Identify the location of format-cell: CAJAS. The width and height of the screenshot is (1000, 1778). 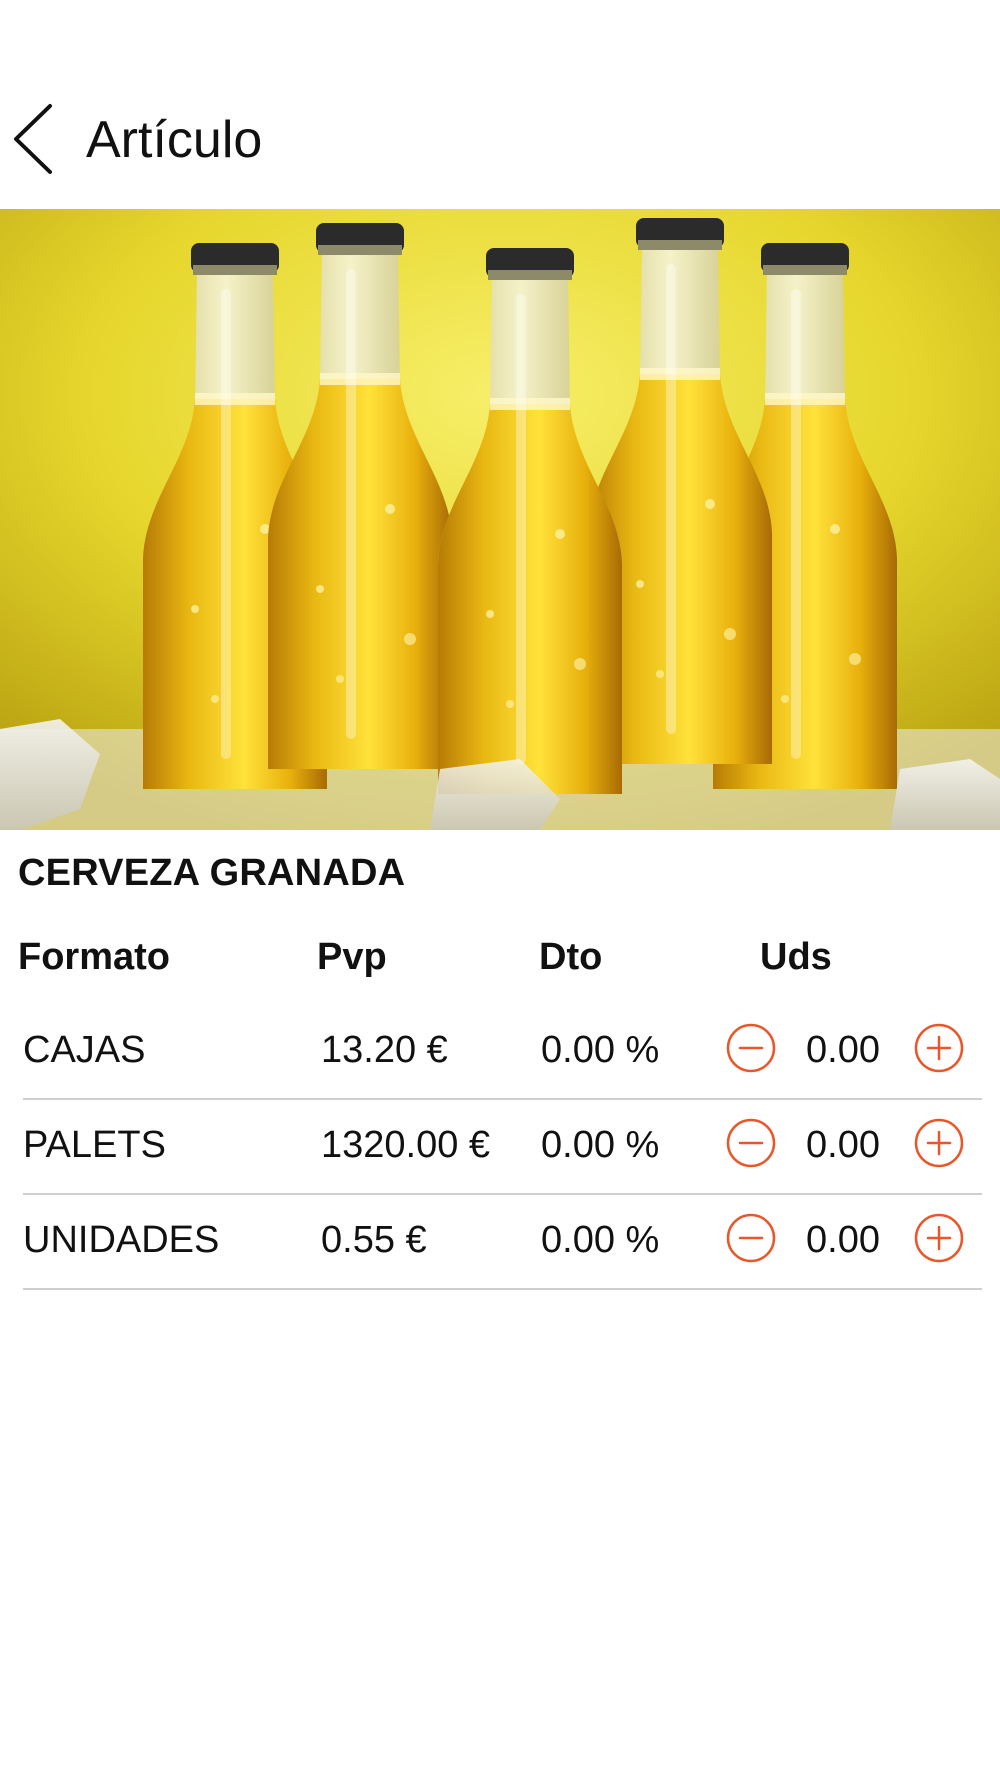
(84, 1050).